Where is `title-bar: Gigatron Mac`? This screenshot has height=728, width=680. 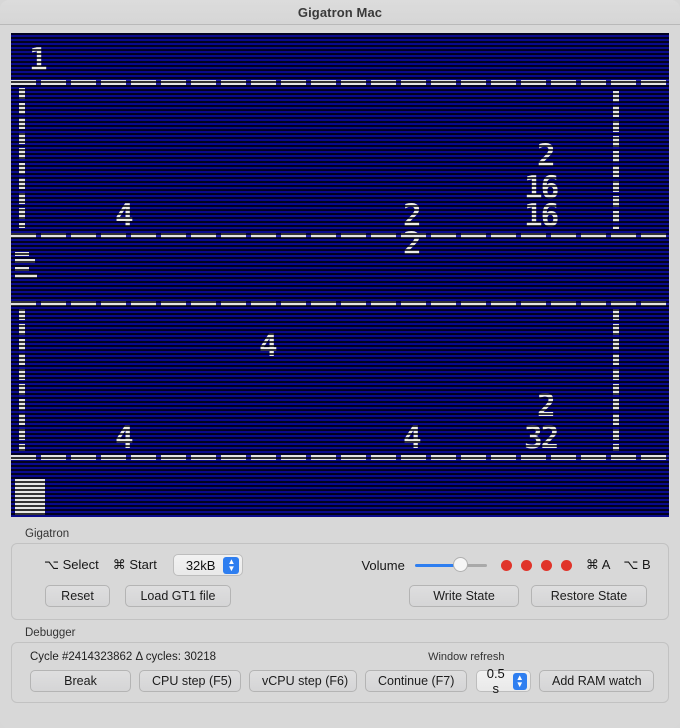 title-bar: Gigatron Mac is located at coordinates (340, 12).